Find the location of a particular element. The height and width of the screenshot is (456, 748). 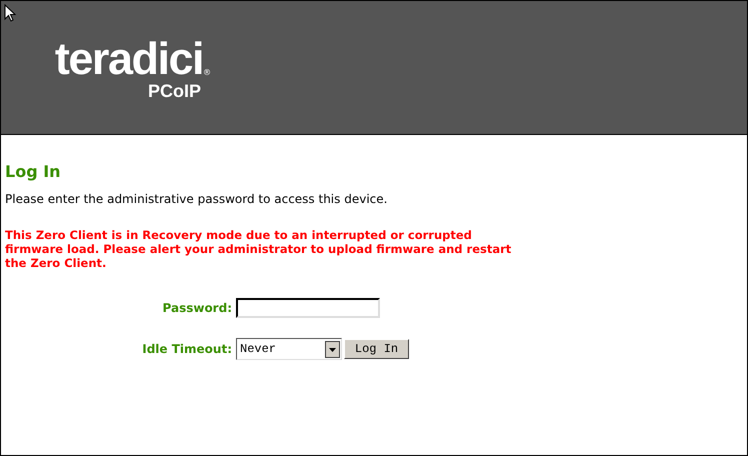

instruction-text: Please enter the administrative password to access this device. is located at coordinates (196, 199).